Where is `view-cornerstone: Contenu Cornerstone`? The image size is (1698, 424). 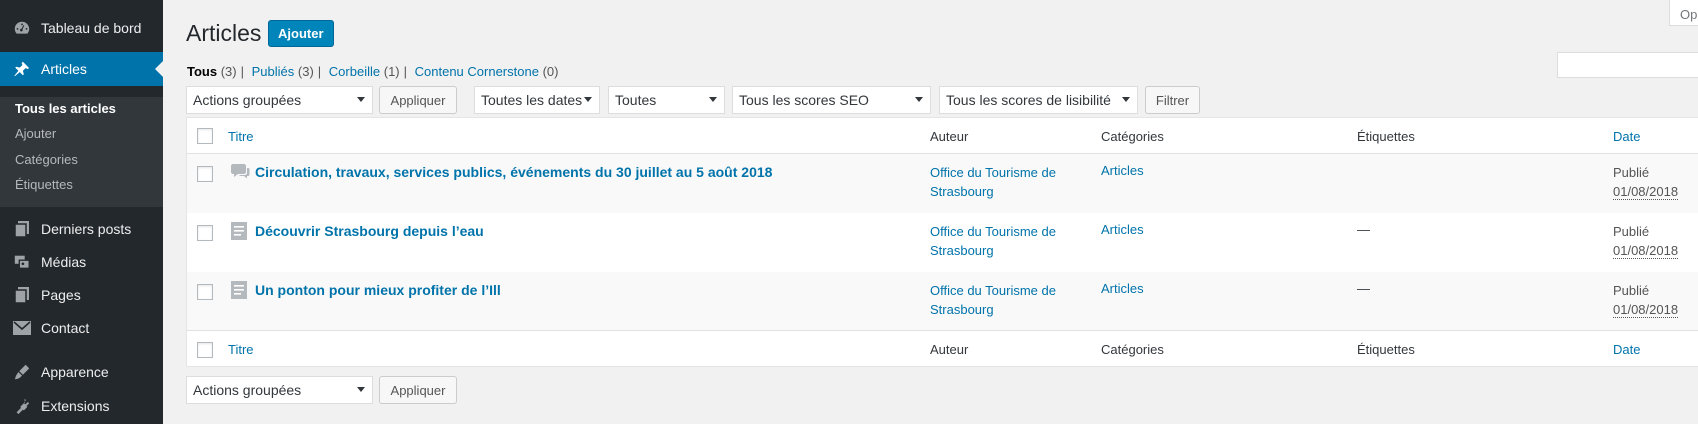 view-cornerstone: Contenu Cornerstone is located at coordinates (477, 71).